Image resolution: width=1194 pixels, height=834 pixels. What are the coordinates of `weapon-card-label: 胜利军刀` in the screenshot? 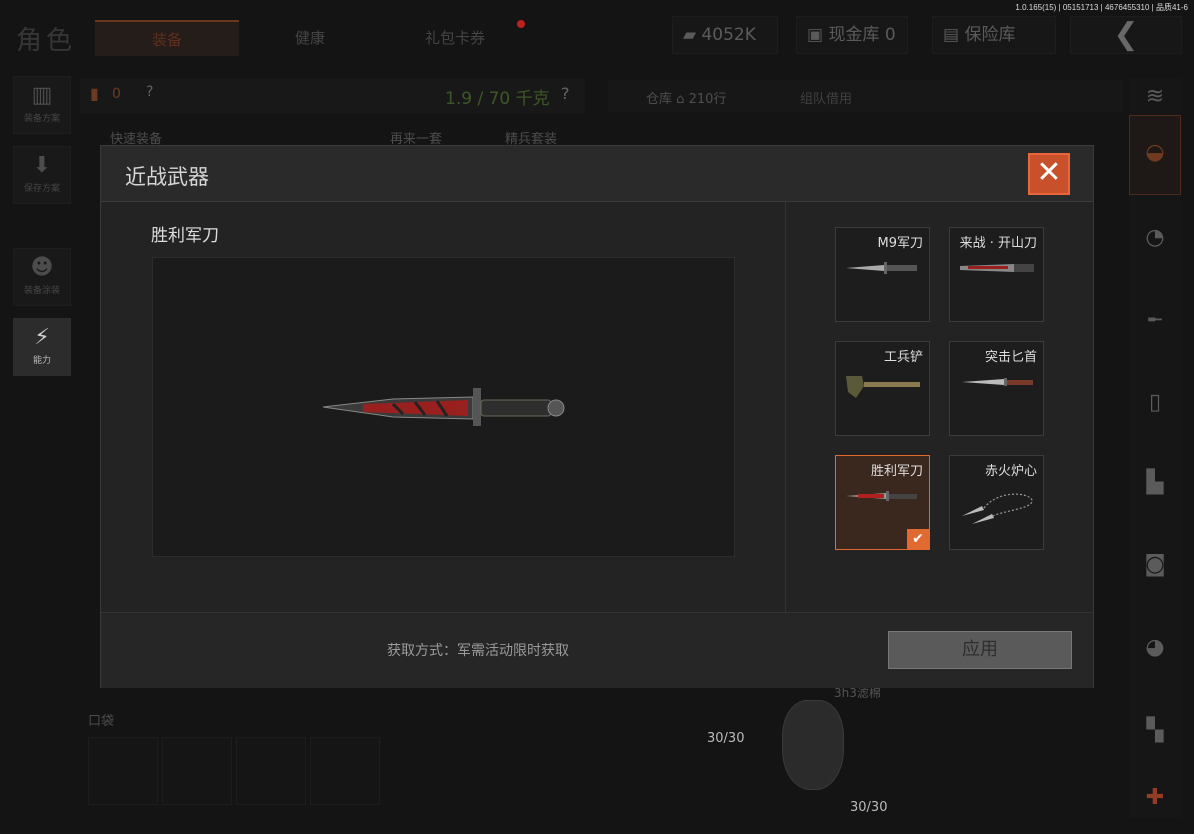 It's located at (896, 471).